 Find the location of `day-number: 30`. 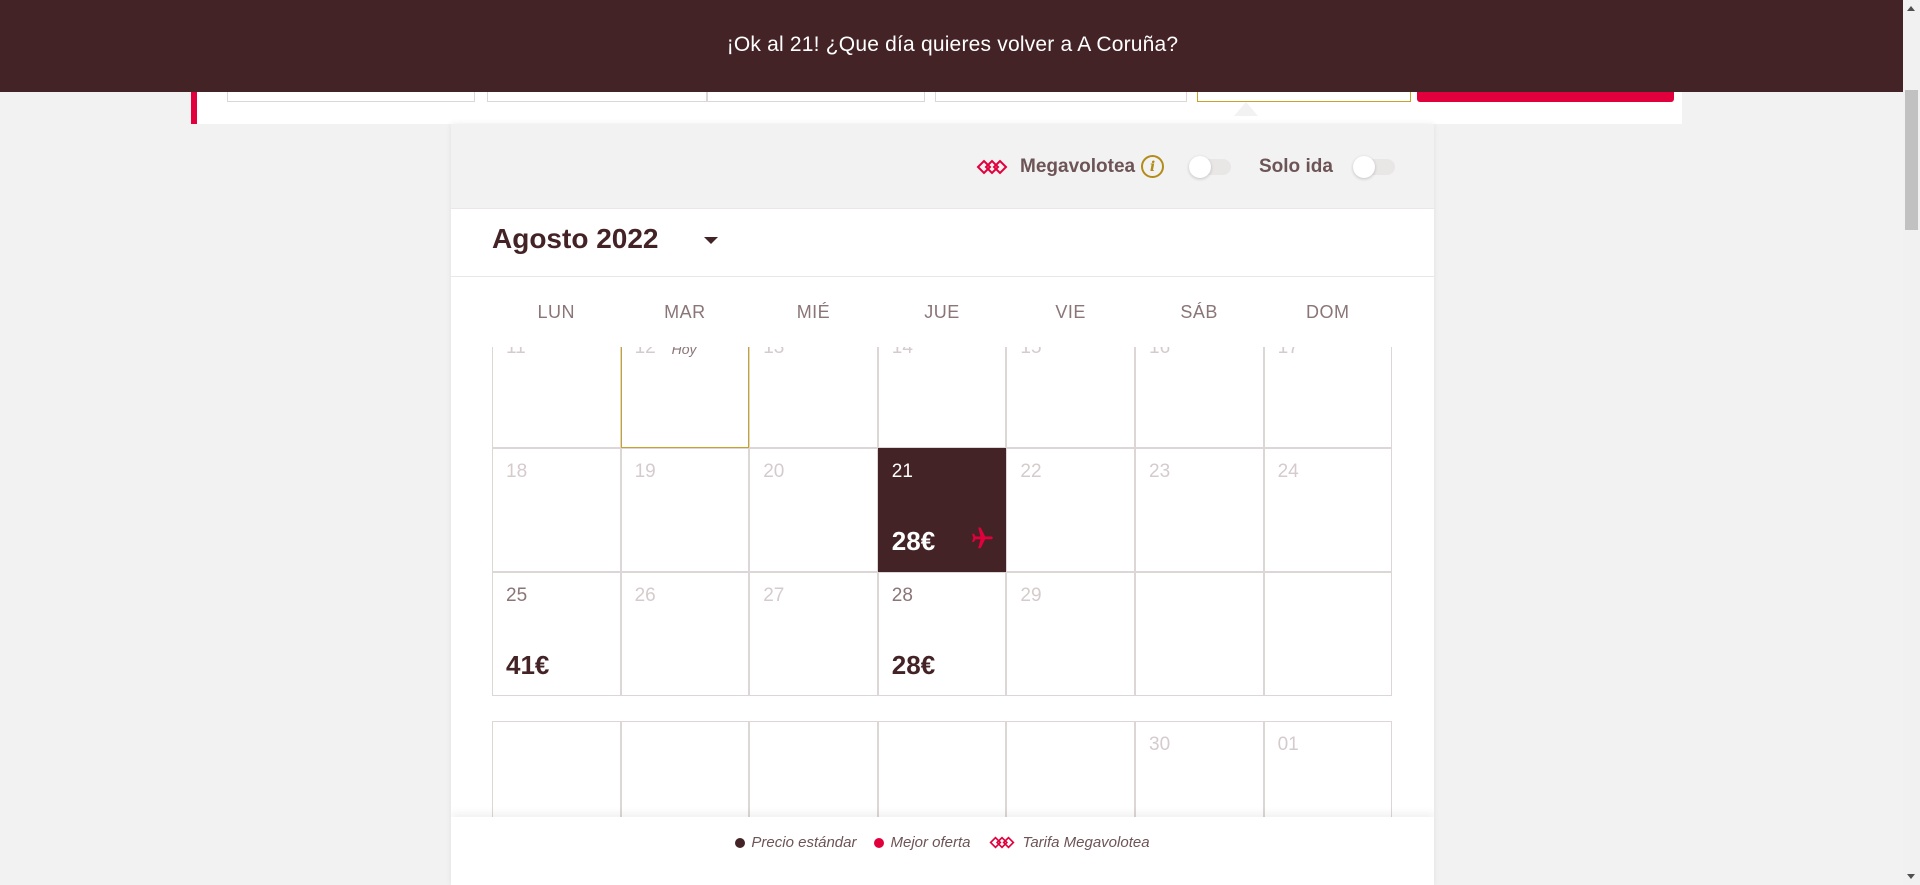

day-number: 30 is located at coordinates (1160, 744).